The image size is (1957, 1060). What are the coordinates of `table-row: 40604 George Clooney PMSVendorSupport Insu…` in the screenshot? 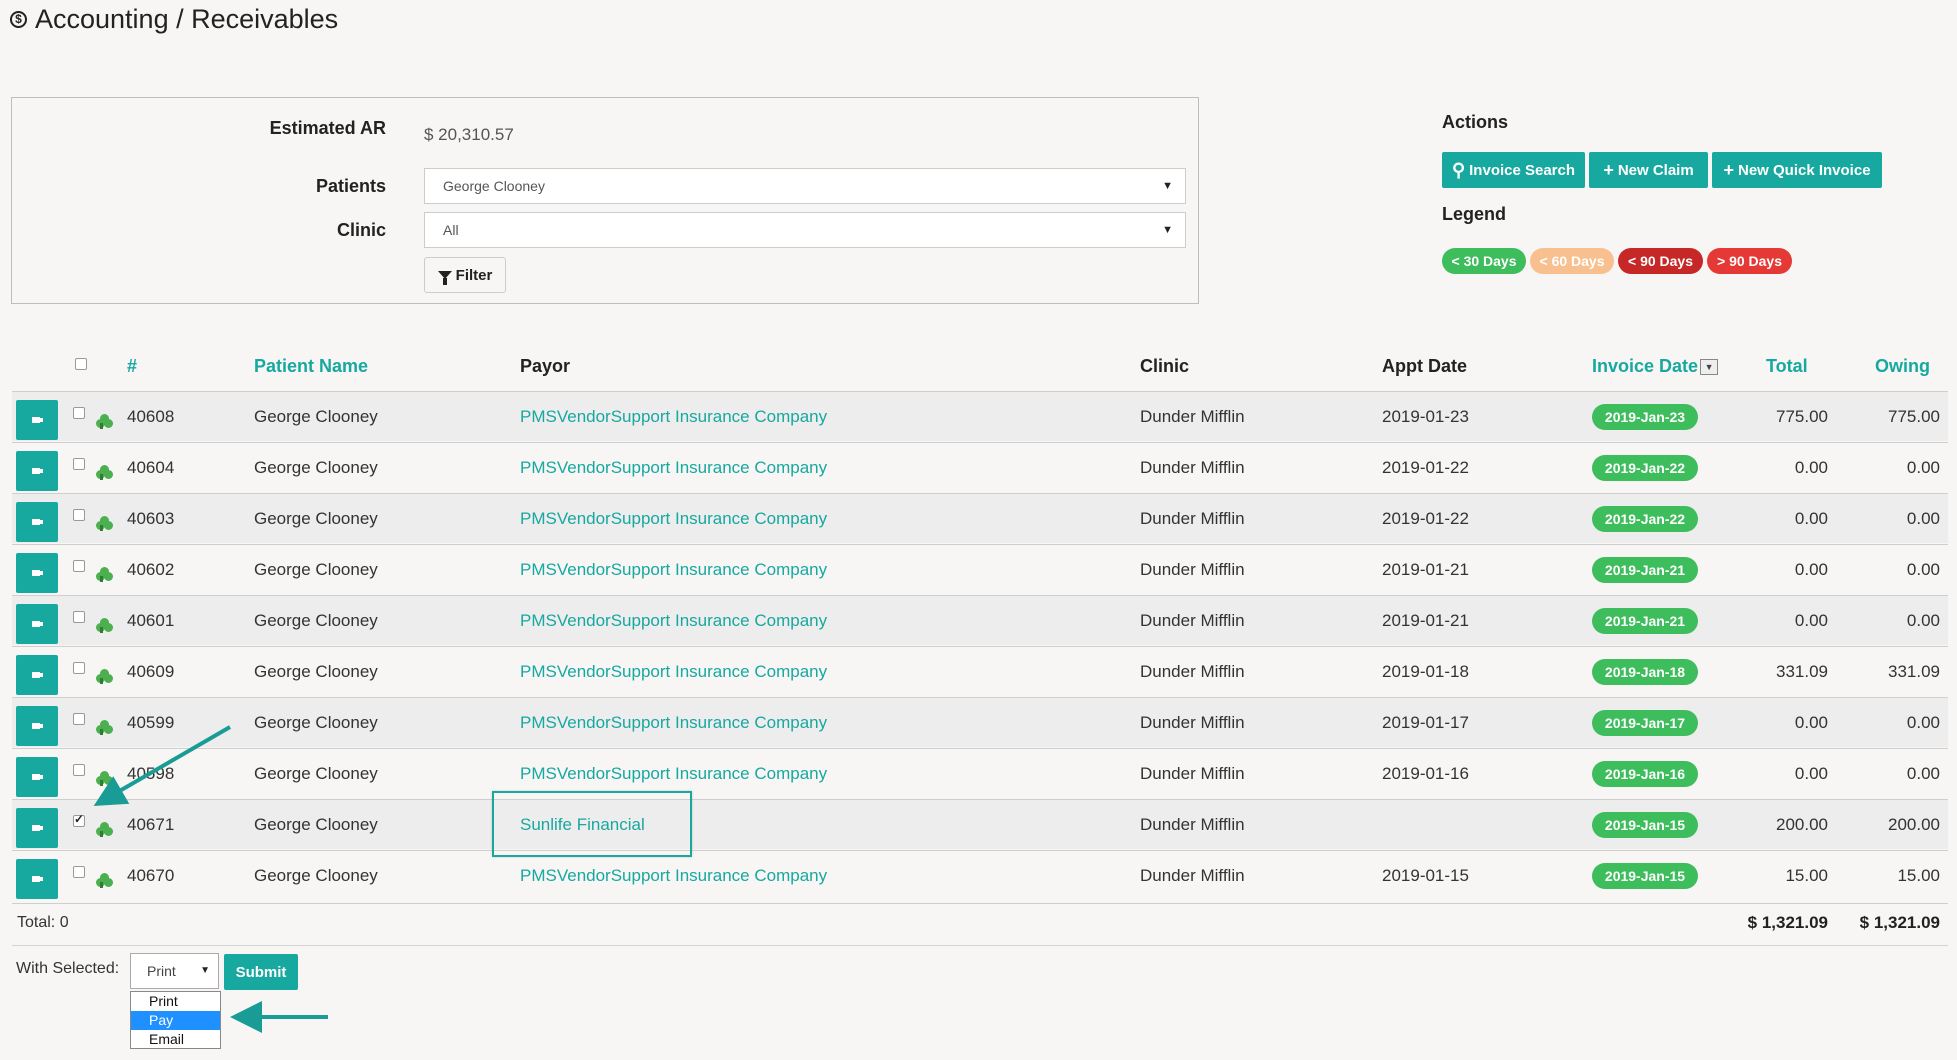 It's located at (980, 467).